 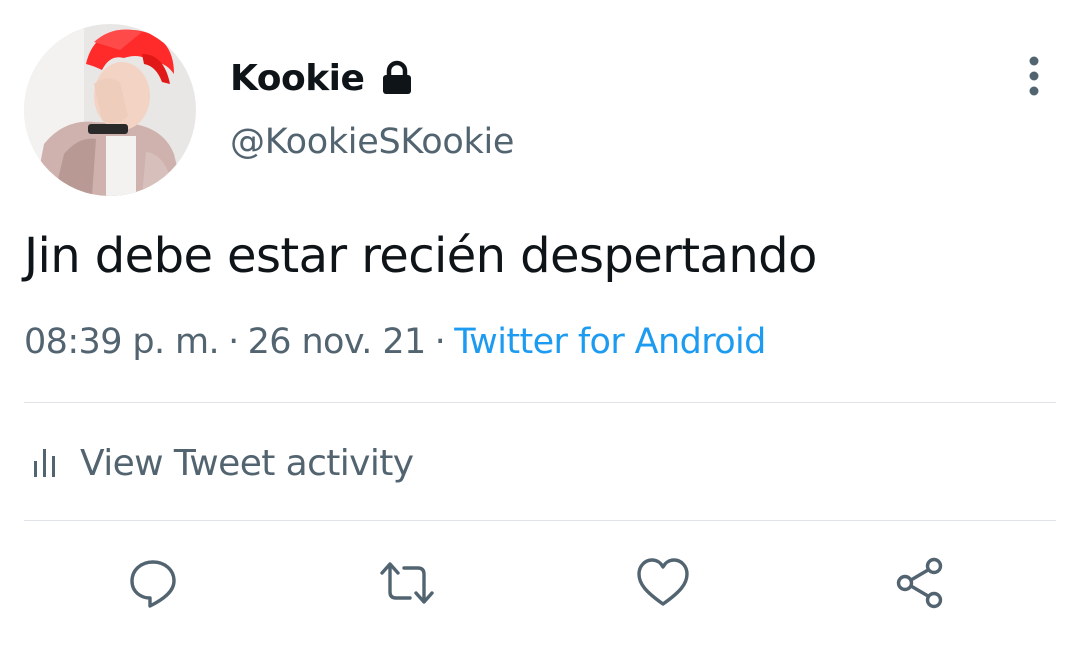 I want to click on bar-chart-icon, so click(x=45, y=463).